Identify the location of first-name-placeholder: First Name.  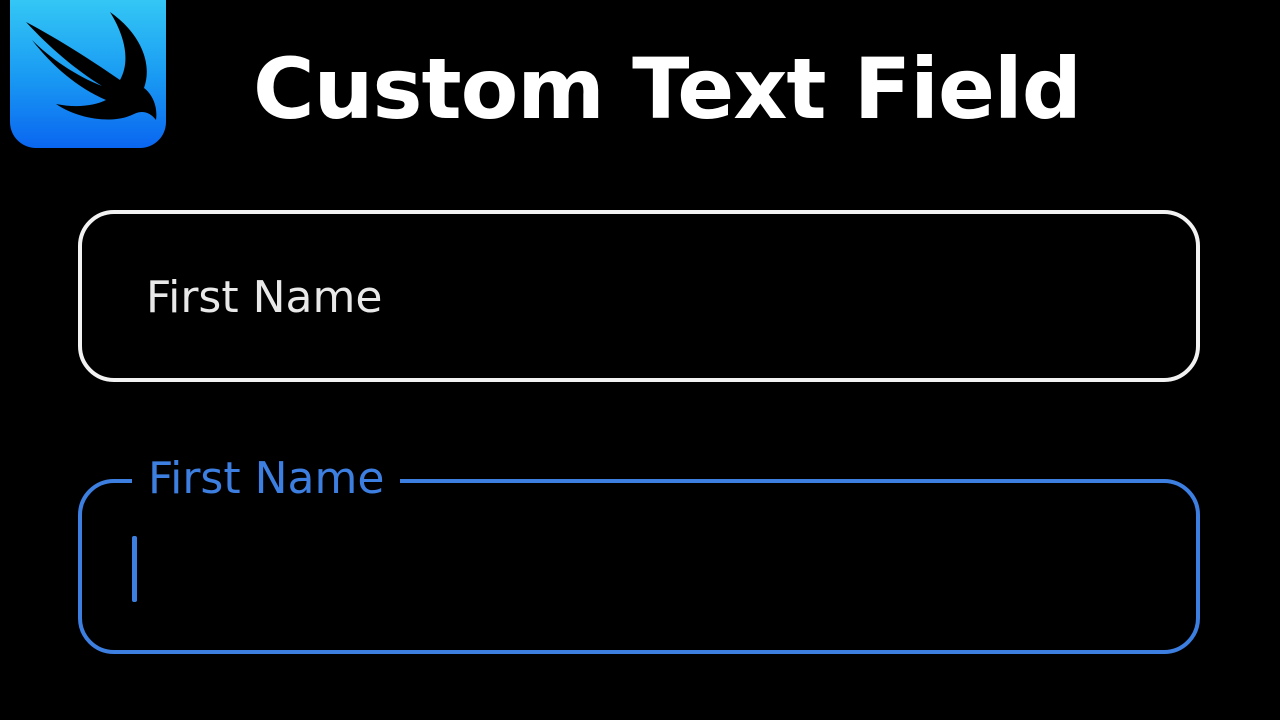
(264, 297).